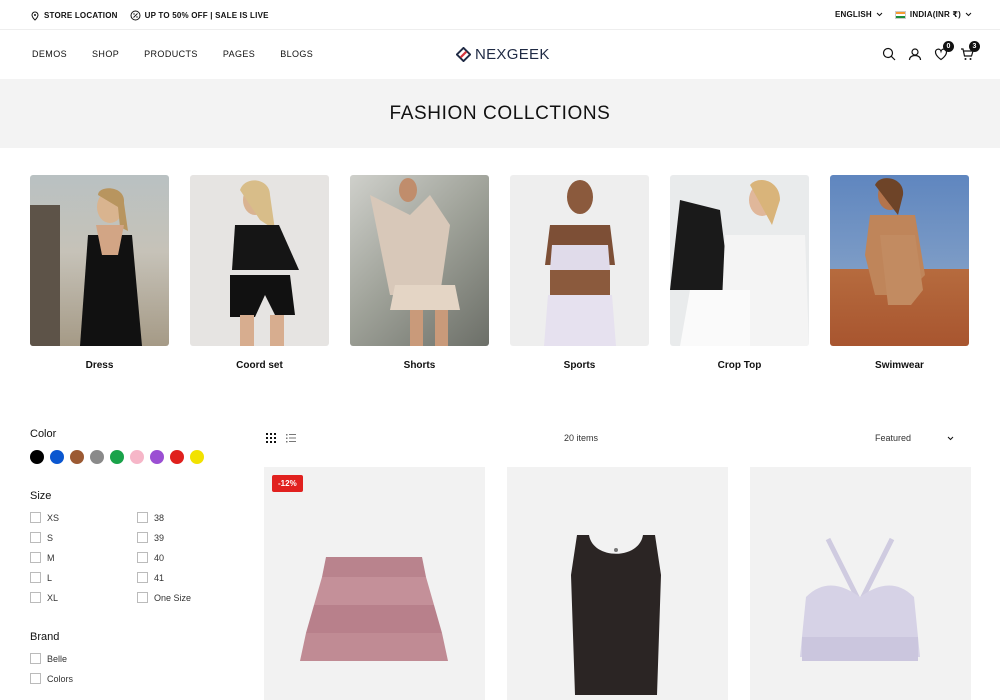 The height and width of the screenshot is (700, 1000). Describe the element at coordinates (739, 260) in the screenshot. I see `category-image-crop-top` at that location.